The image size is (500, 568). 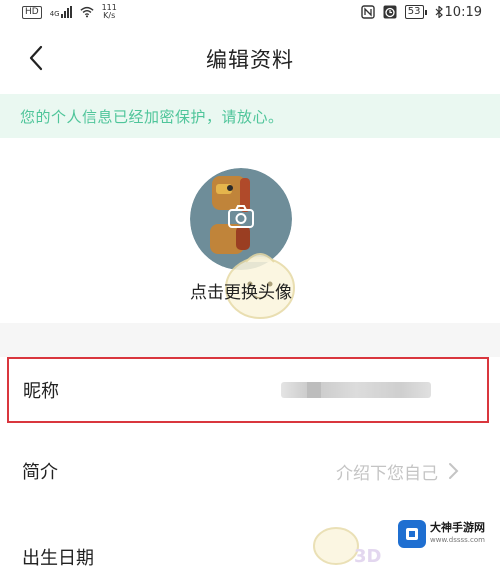 I want to click on page-title: 编辑资料, so click(x=250, y=60).